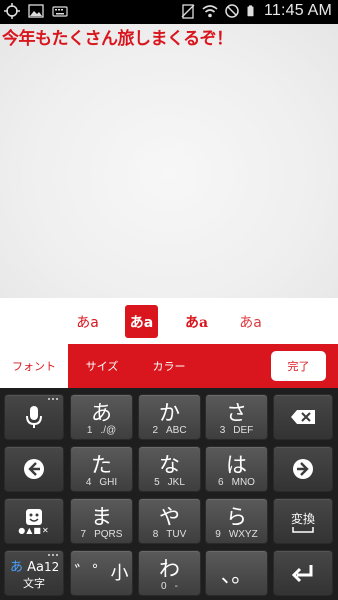 The width and height of the screenshot is (338, 600). I want to click on key-main-label: 、。, so click(236, 575).